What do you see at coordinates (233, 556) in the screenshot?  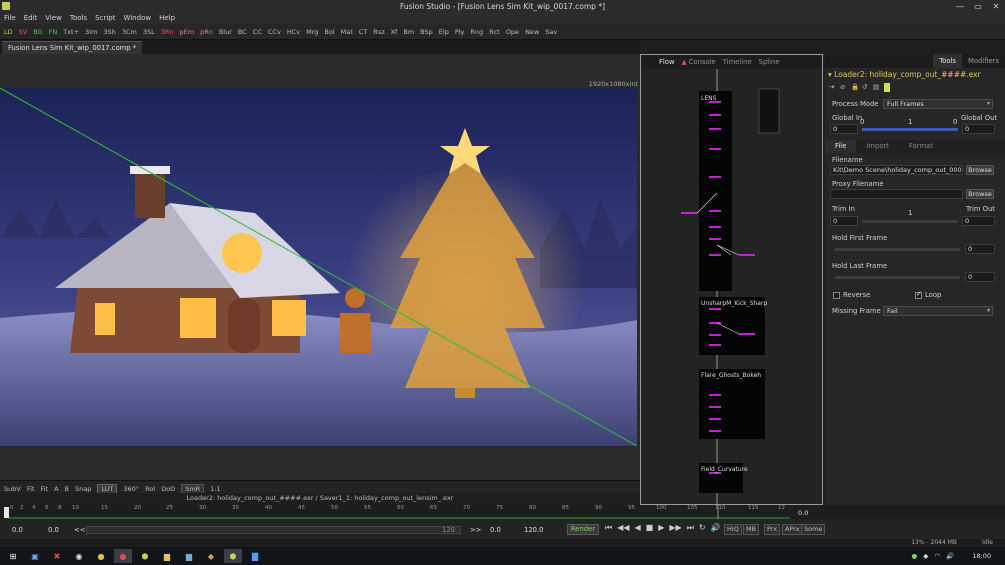 I see `app-icon-fusion: ⬢` at bounding box center [233, 556].